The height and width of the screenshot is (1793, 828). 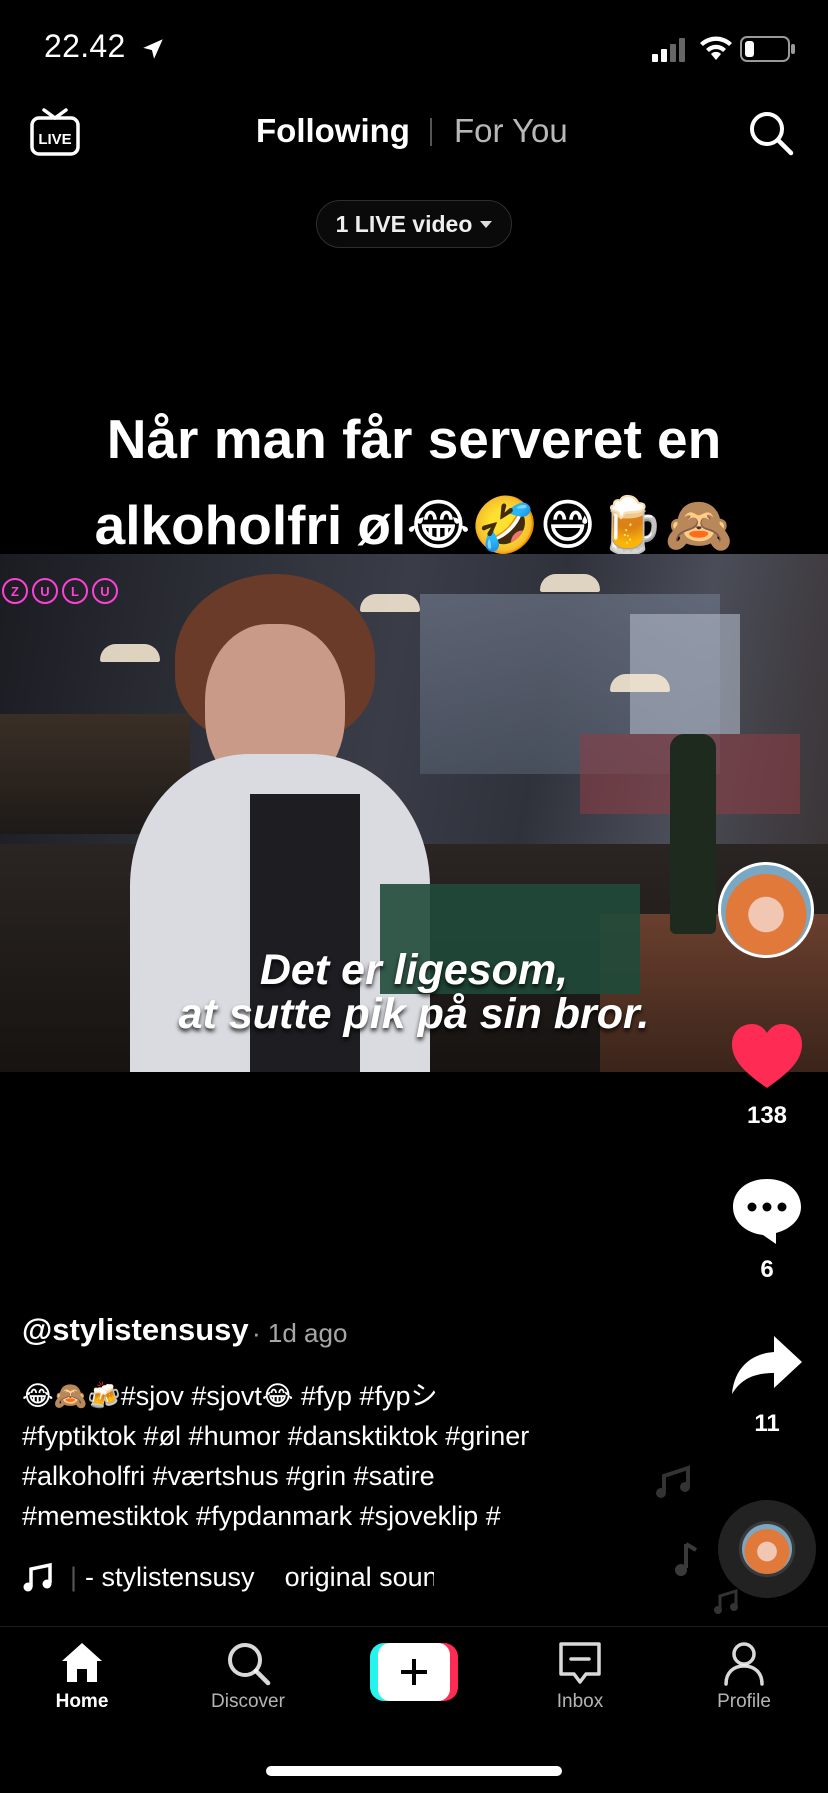 What do you see at coordinates (431, 132) in the screenshot?
I see `tab-divider` at bounding box center [431, 132].